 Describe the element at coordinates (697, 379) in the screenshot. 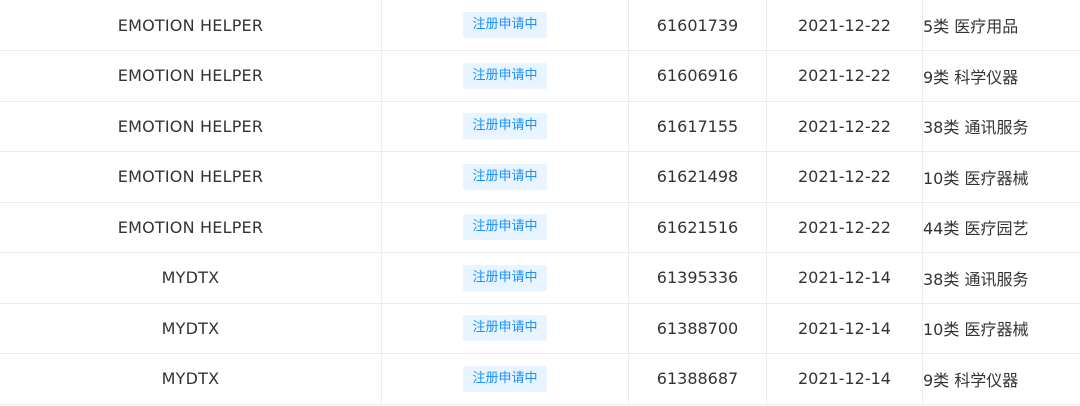

I see `registration-number-cell: 61388687` at that location.